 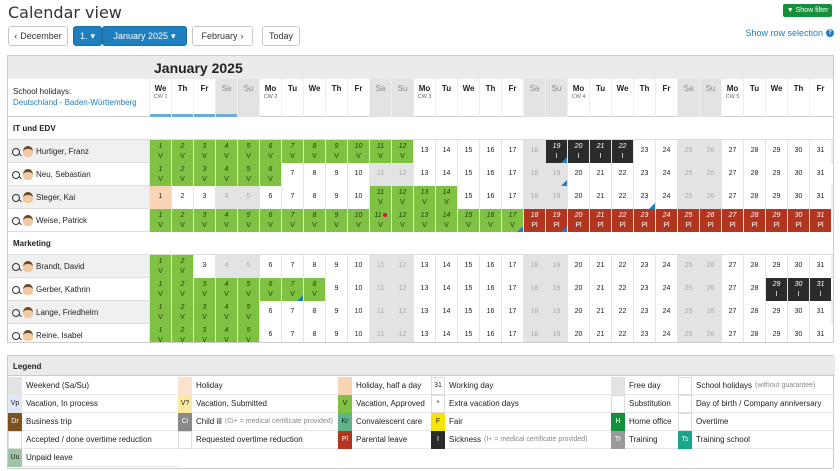 What do you see at coordinates (182, 197) in the screenshot?
I see `day-cell: 2` at bounding box center [182, 197].